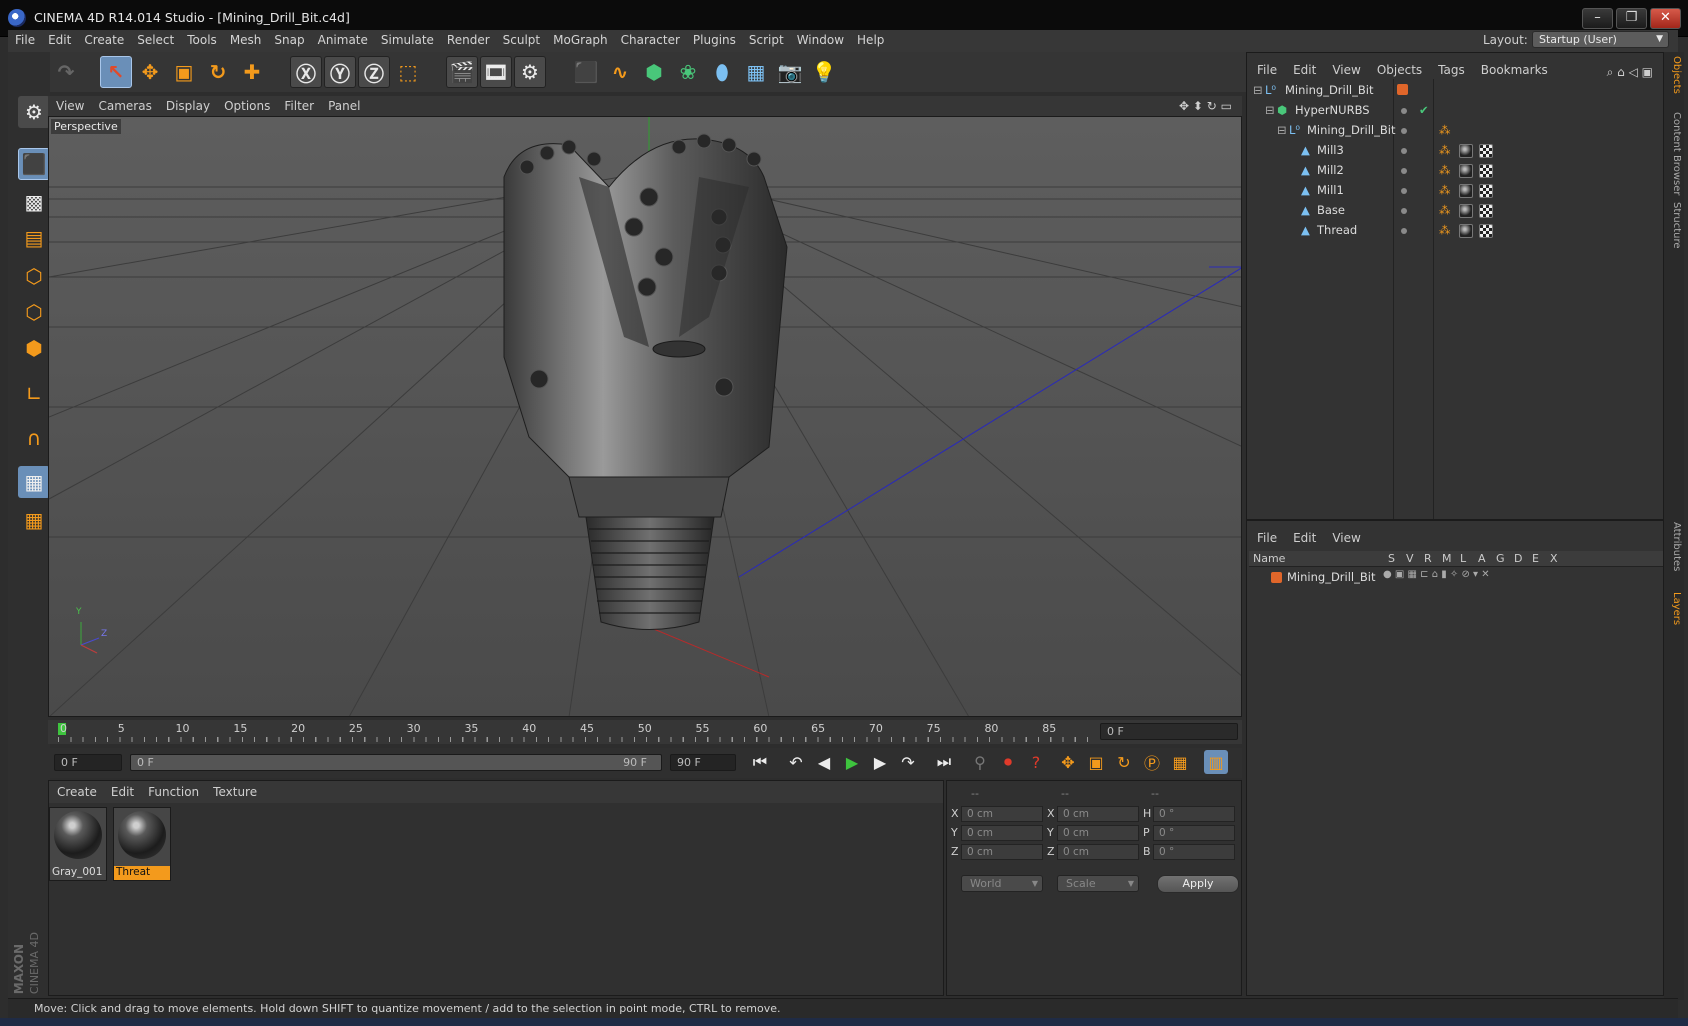  I want to click on next-frame-icon: ▶, so click(880, 762).